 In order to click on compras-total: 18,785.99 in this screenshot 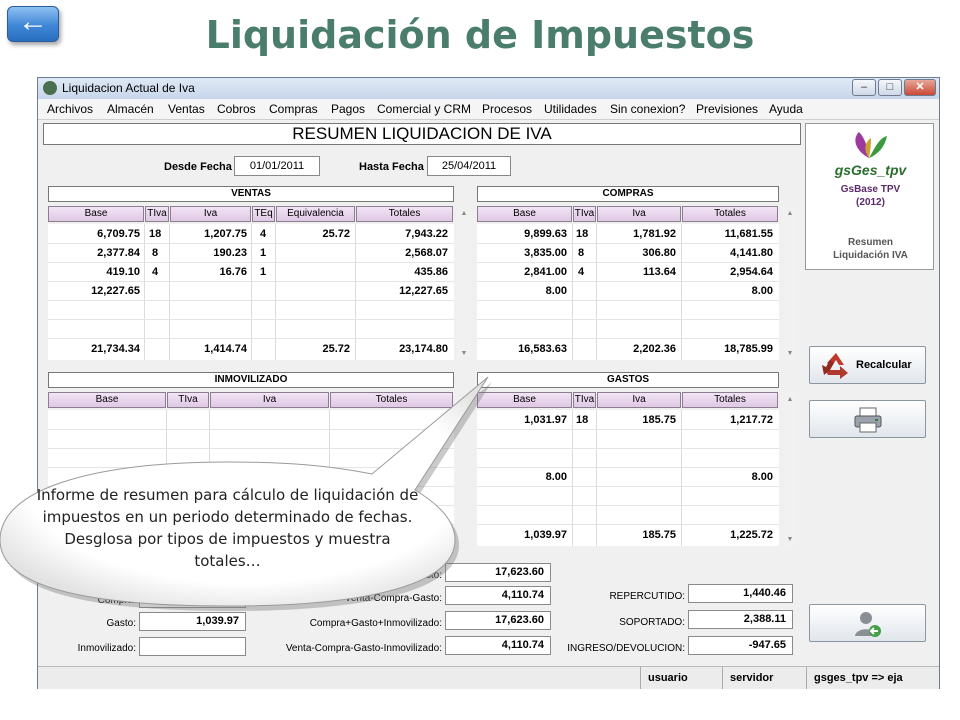, I will do `click(748, 349)`.